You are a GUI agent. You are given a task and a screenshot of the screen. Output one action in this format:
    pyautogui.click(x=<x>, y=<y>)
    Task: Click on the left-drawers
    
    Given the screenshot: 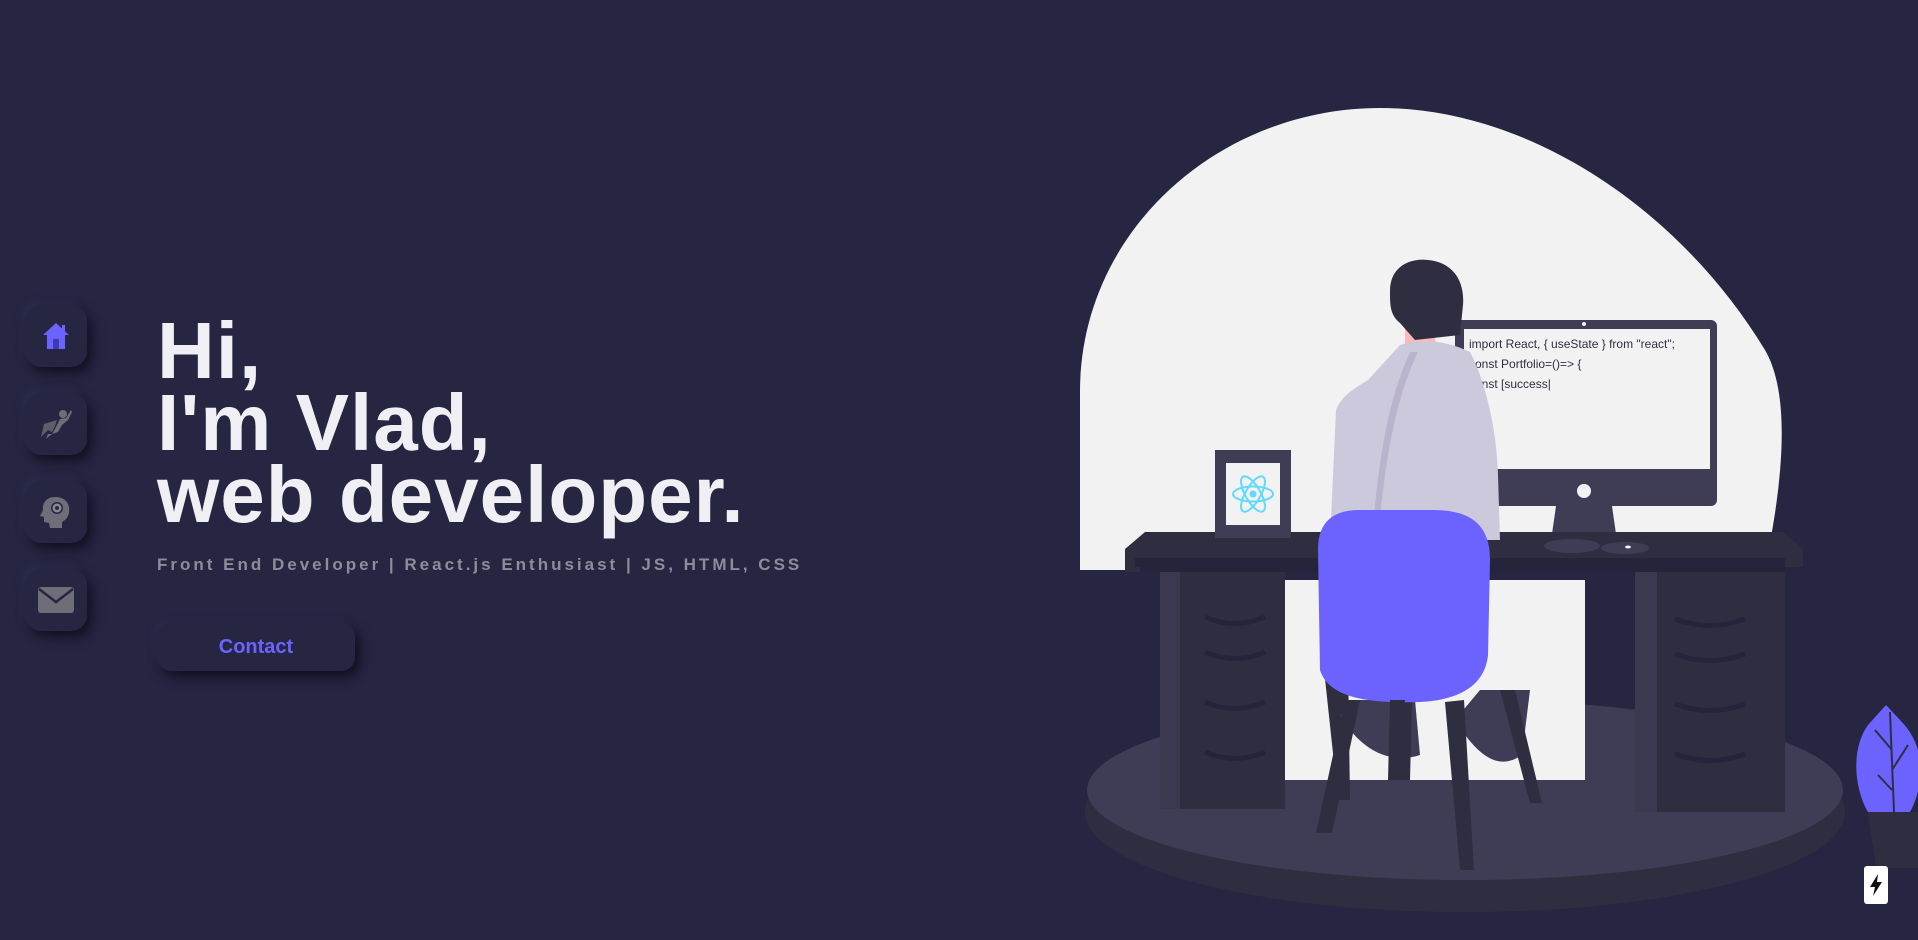 What is the action you would take?
    pyautogui.click(x=1222, y=690)
    